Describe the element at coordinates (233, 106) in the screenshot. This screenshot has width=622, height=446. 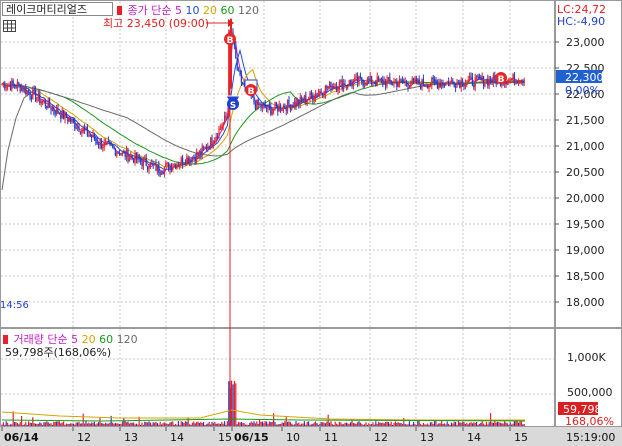
I see `svg-text: S` at that location.